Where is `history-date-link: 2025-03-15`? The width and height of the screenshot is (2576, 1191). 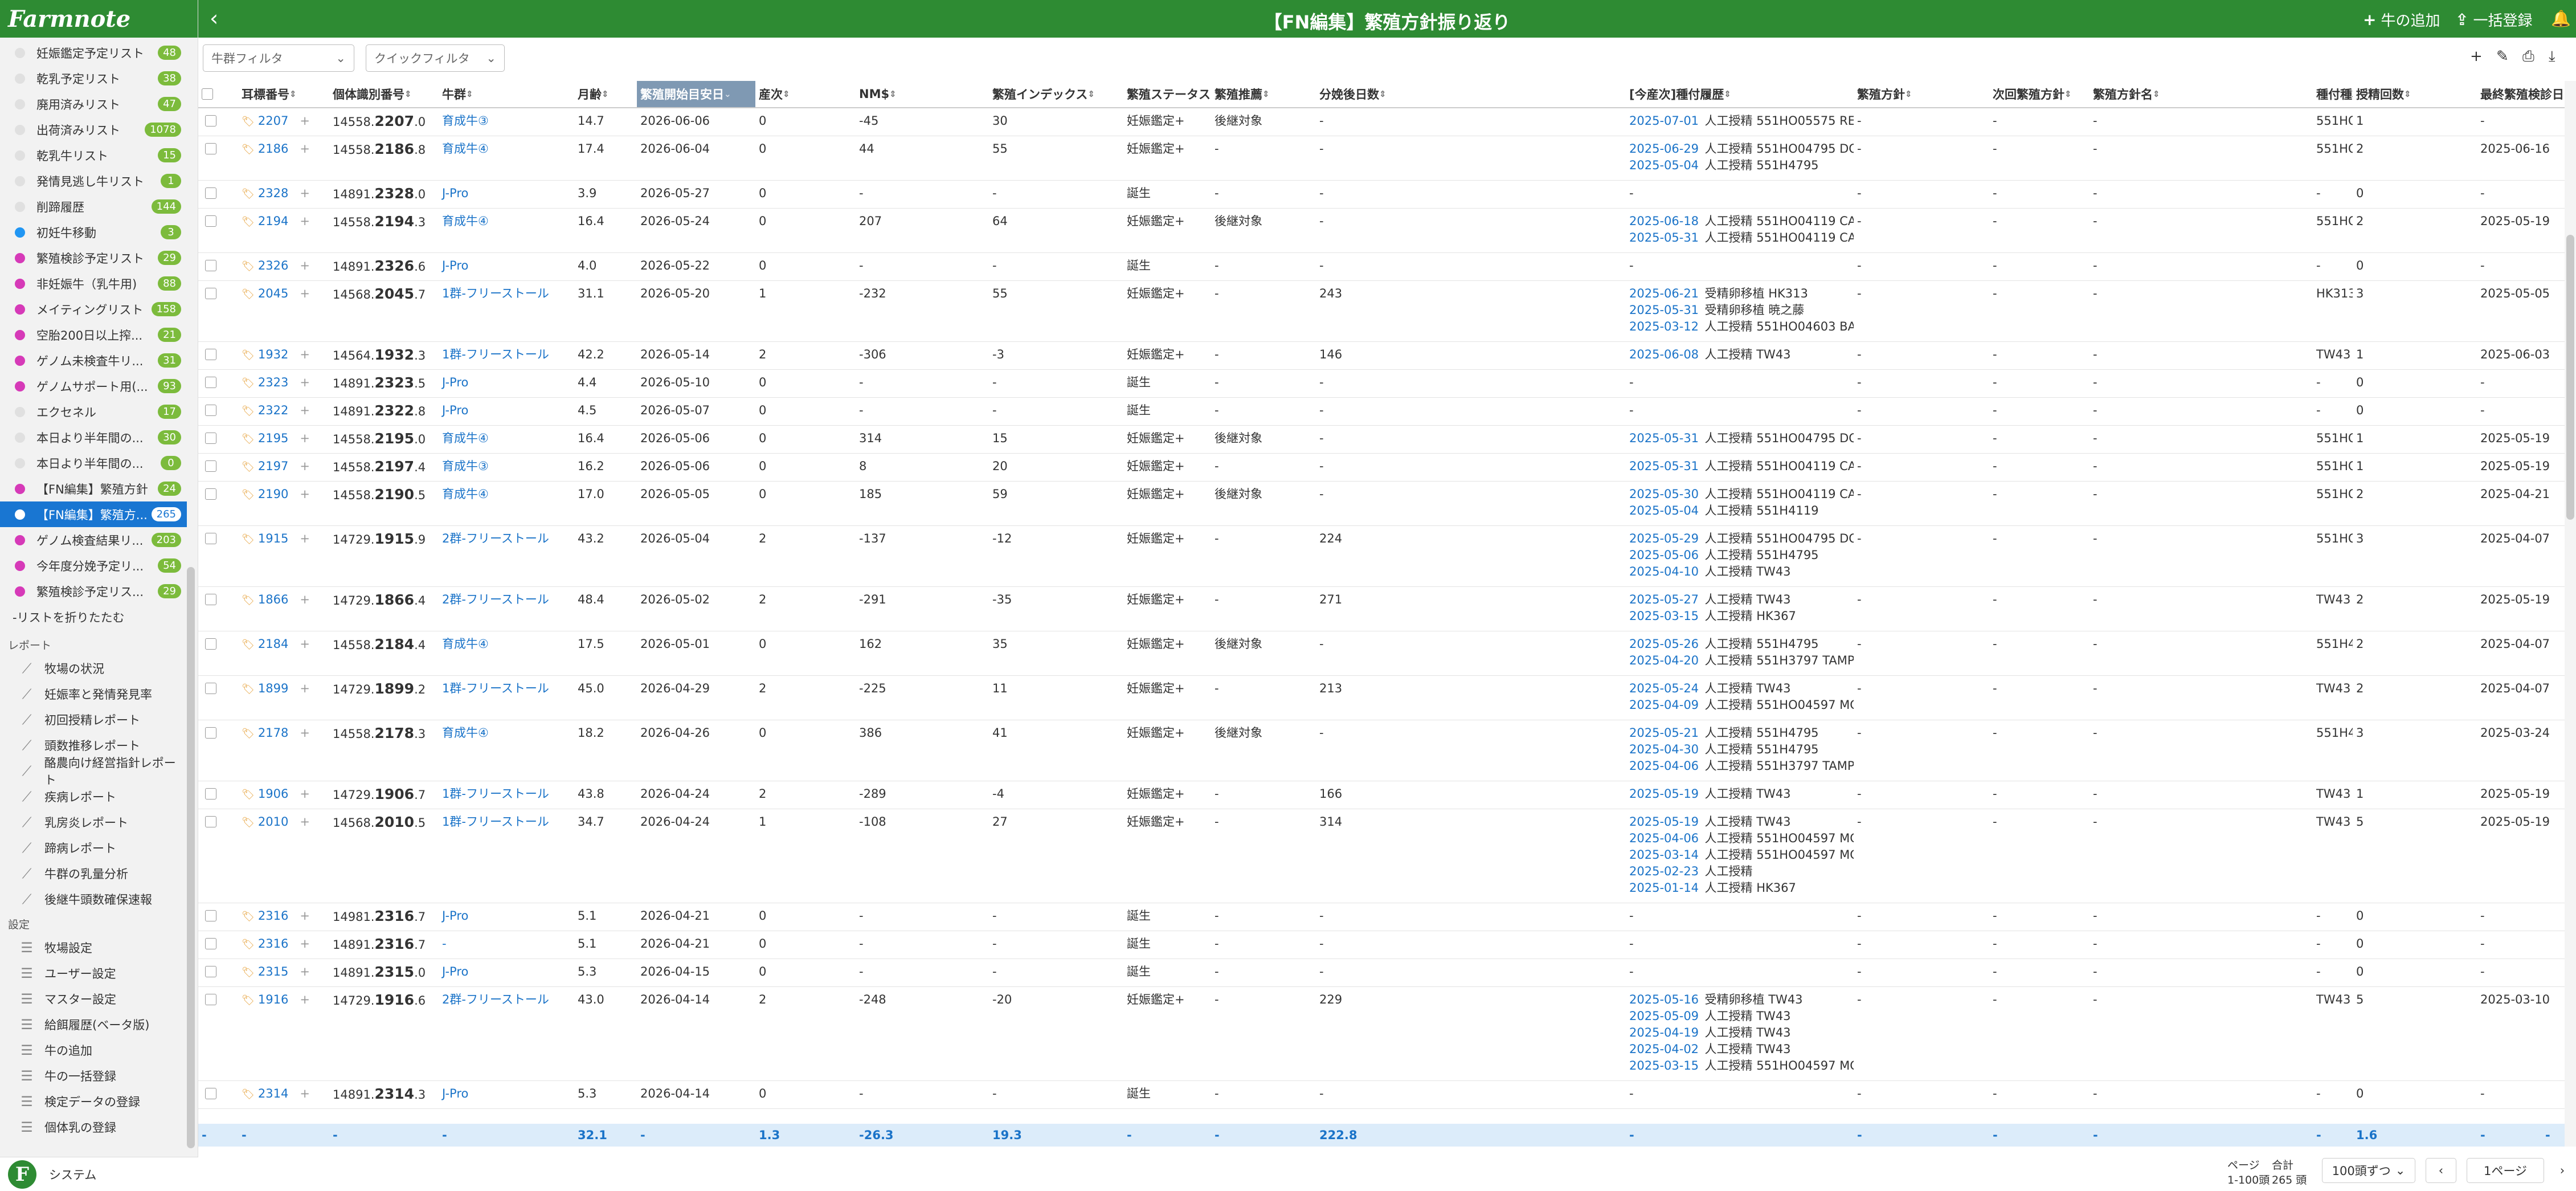 history-date-link: 2025-03-15 is located at coordinates (1664, 1065).